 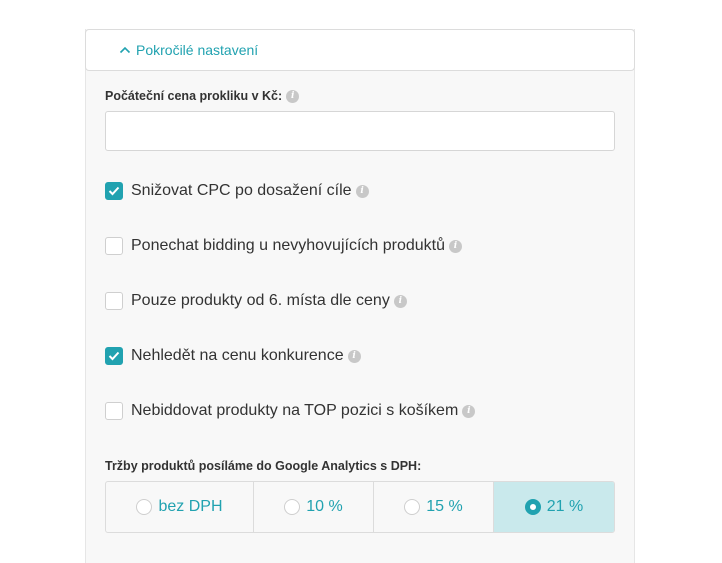 I want to click on option-reduce-cpc: Snižovat CPC po dosažení cíle i, so click(x=237, y=191).